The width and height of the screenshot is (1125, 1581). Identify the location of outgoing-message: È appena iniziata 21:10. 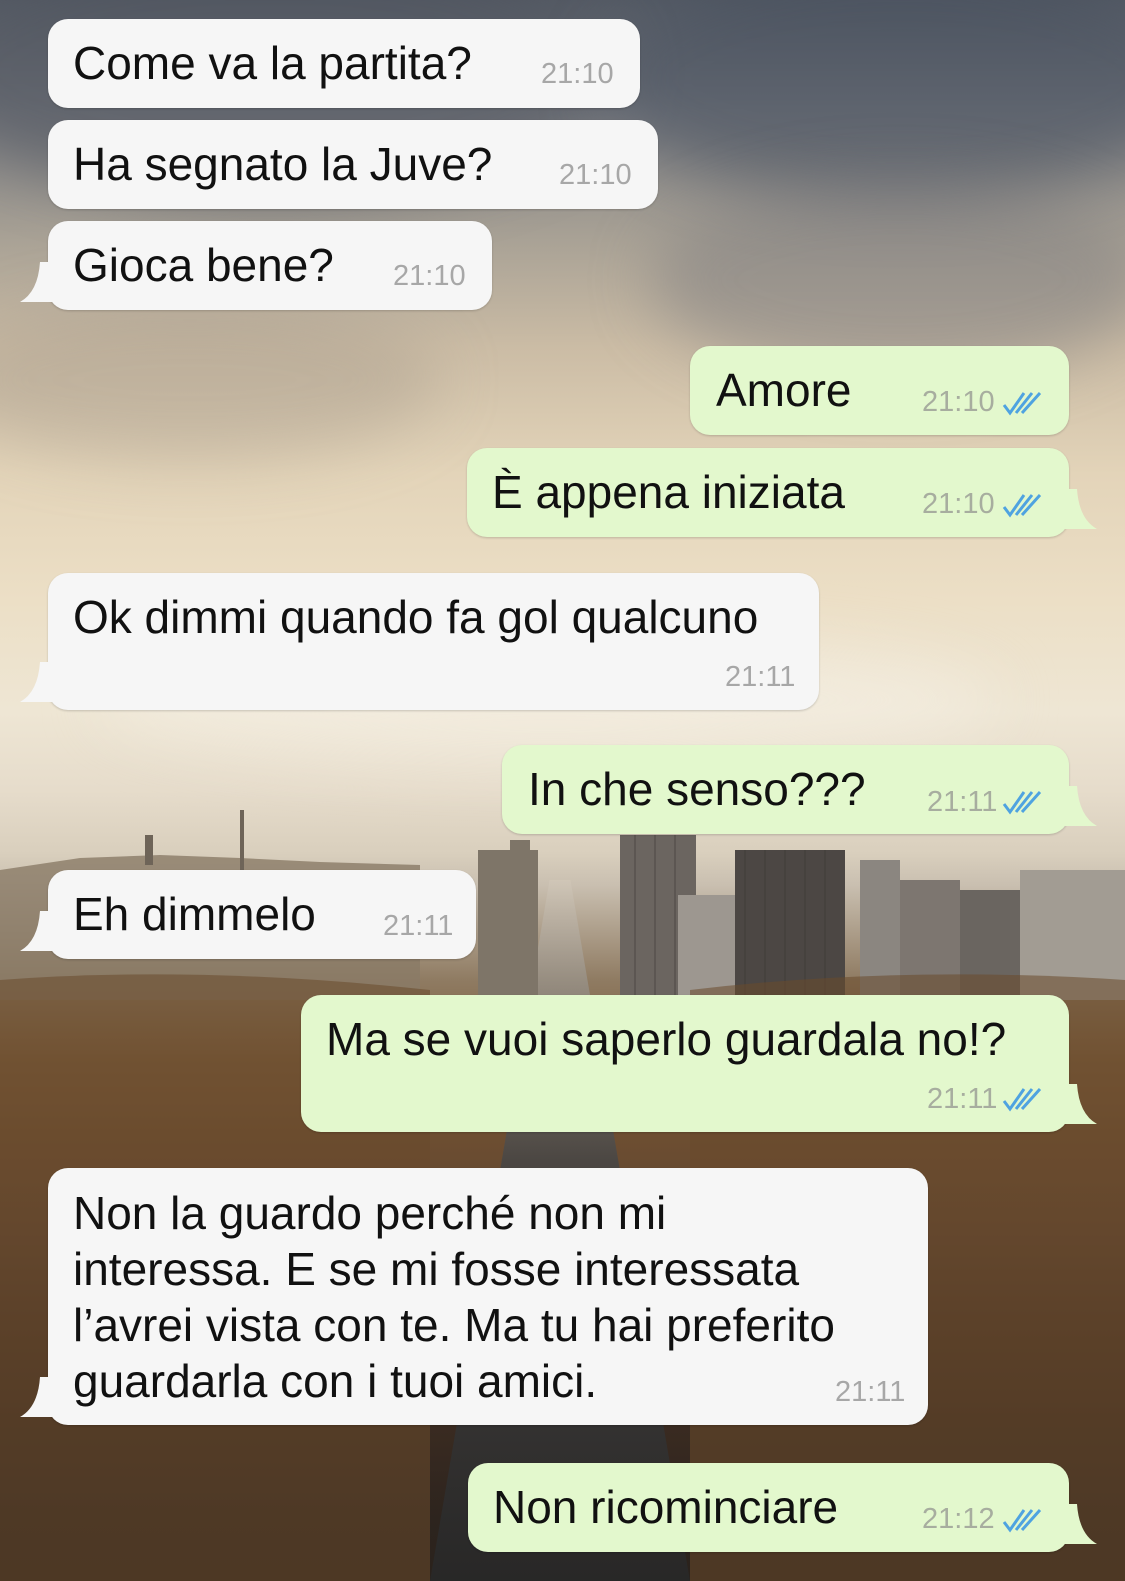
(782, 492).